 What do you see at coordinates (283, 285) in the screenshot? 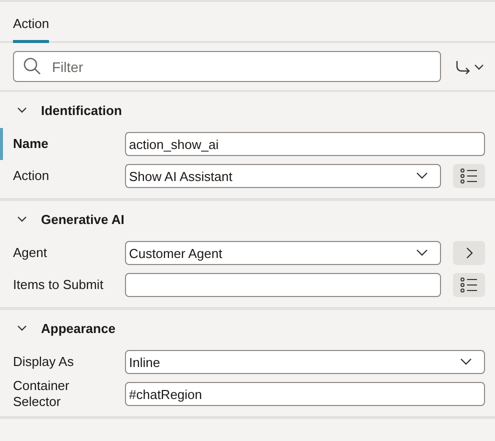
I see `text-field` at bounding box center [283, 285].